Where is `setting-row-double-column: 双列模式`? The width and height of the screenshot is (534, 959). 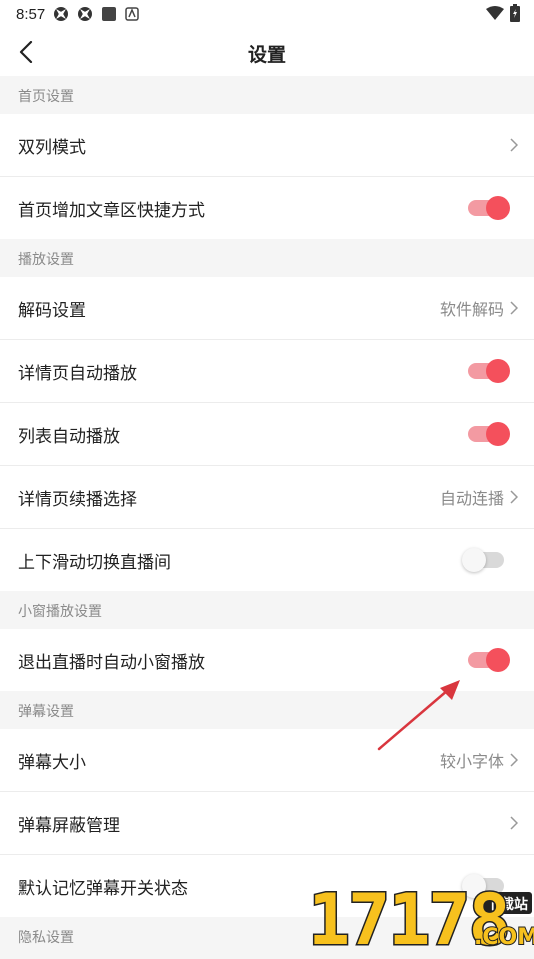
setting-row-double-column: 双列模式 is located at coordinates (267, 145).